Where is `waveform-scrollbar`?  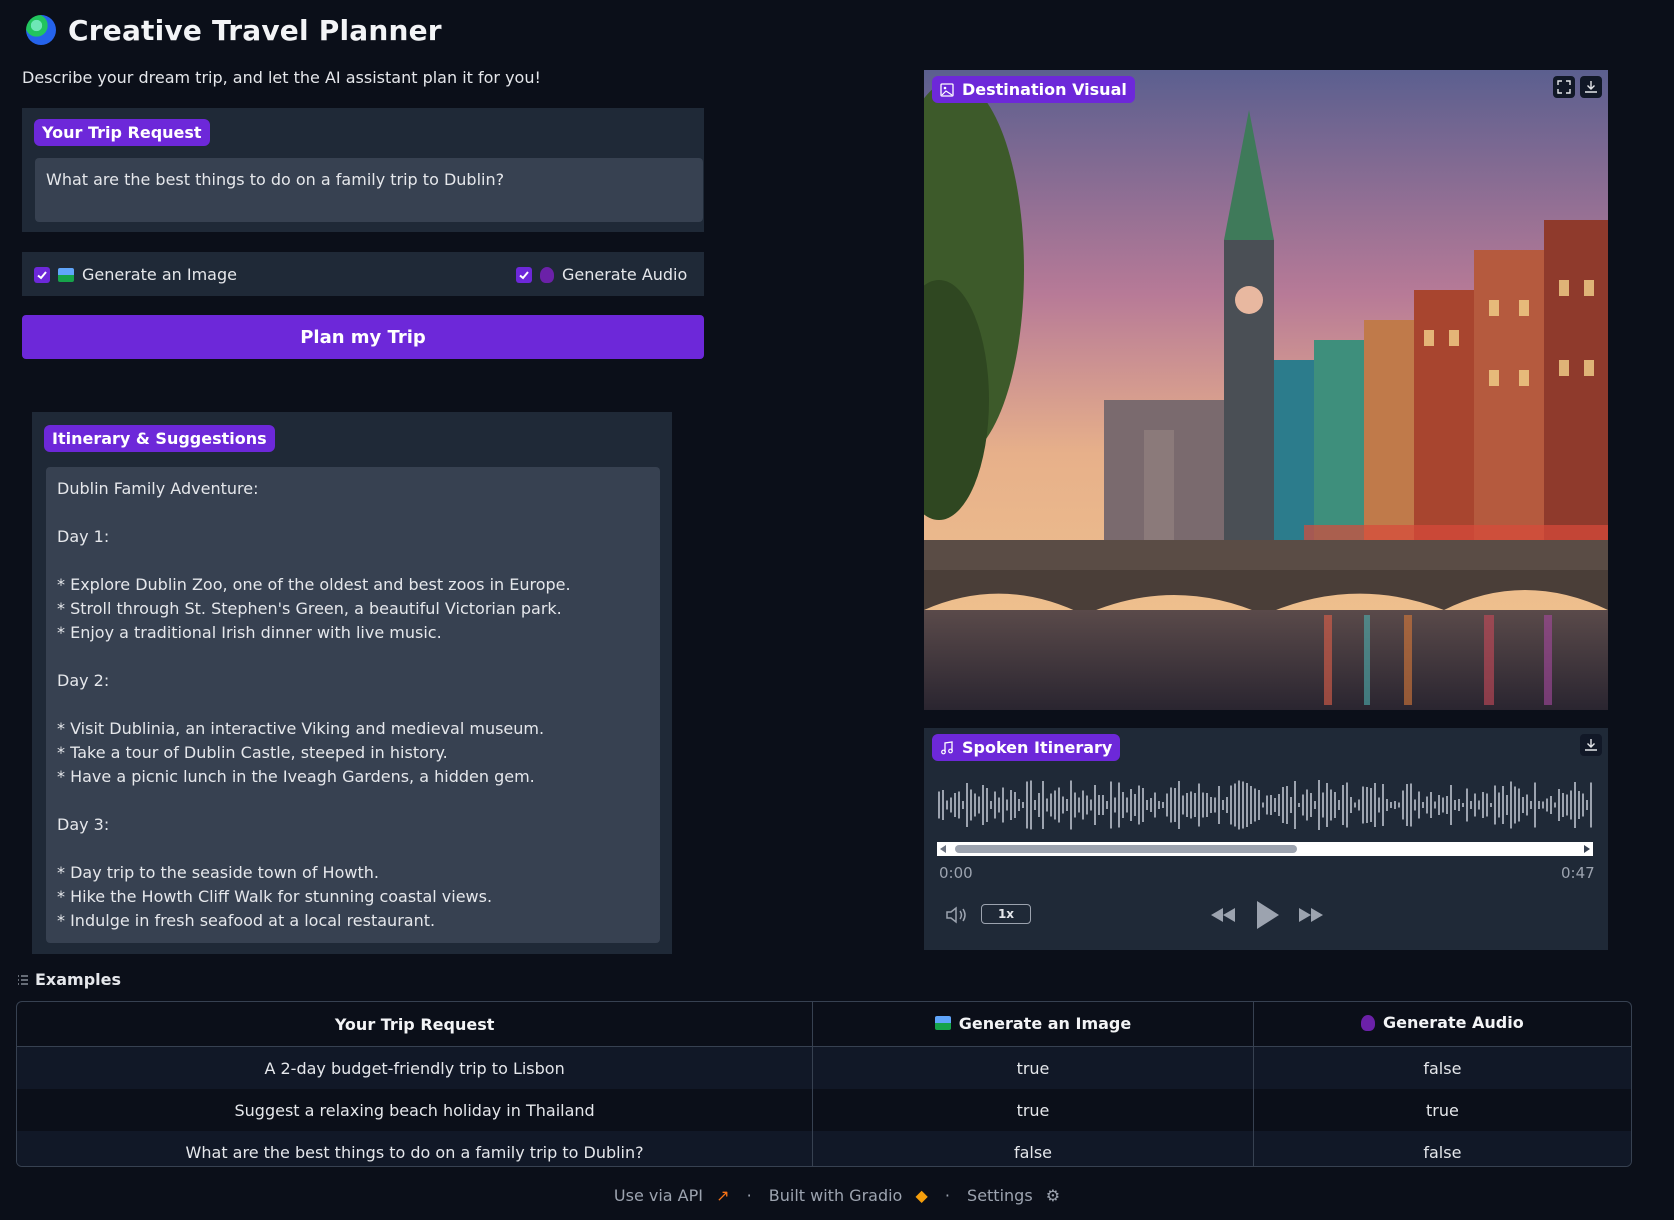
waveform-scrollbar is located at coordinates (1265, 849).